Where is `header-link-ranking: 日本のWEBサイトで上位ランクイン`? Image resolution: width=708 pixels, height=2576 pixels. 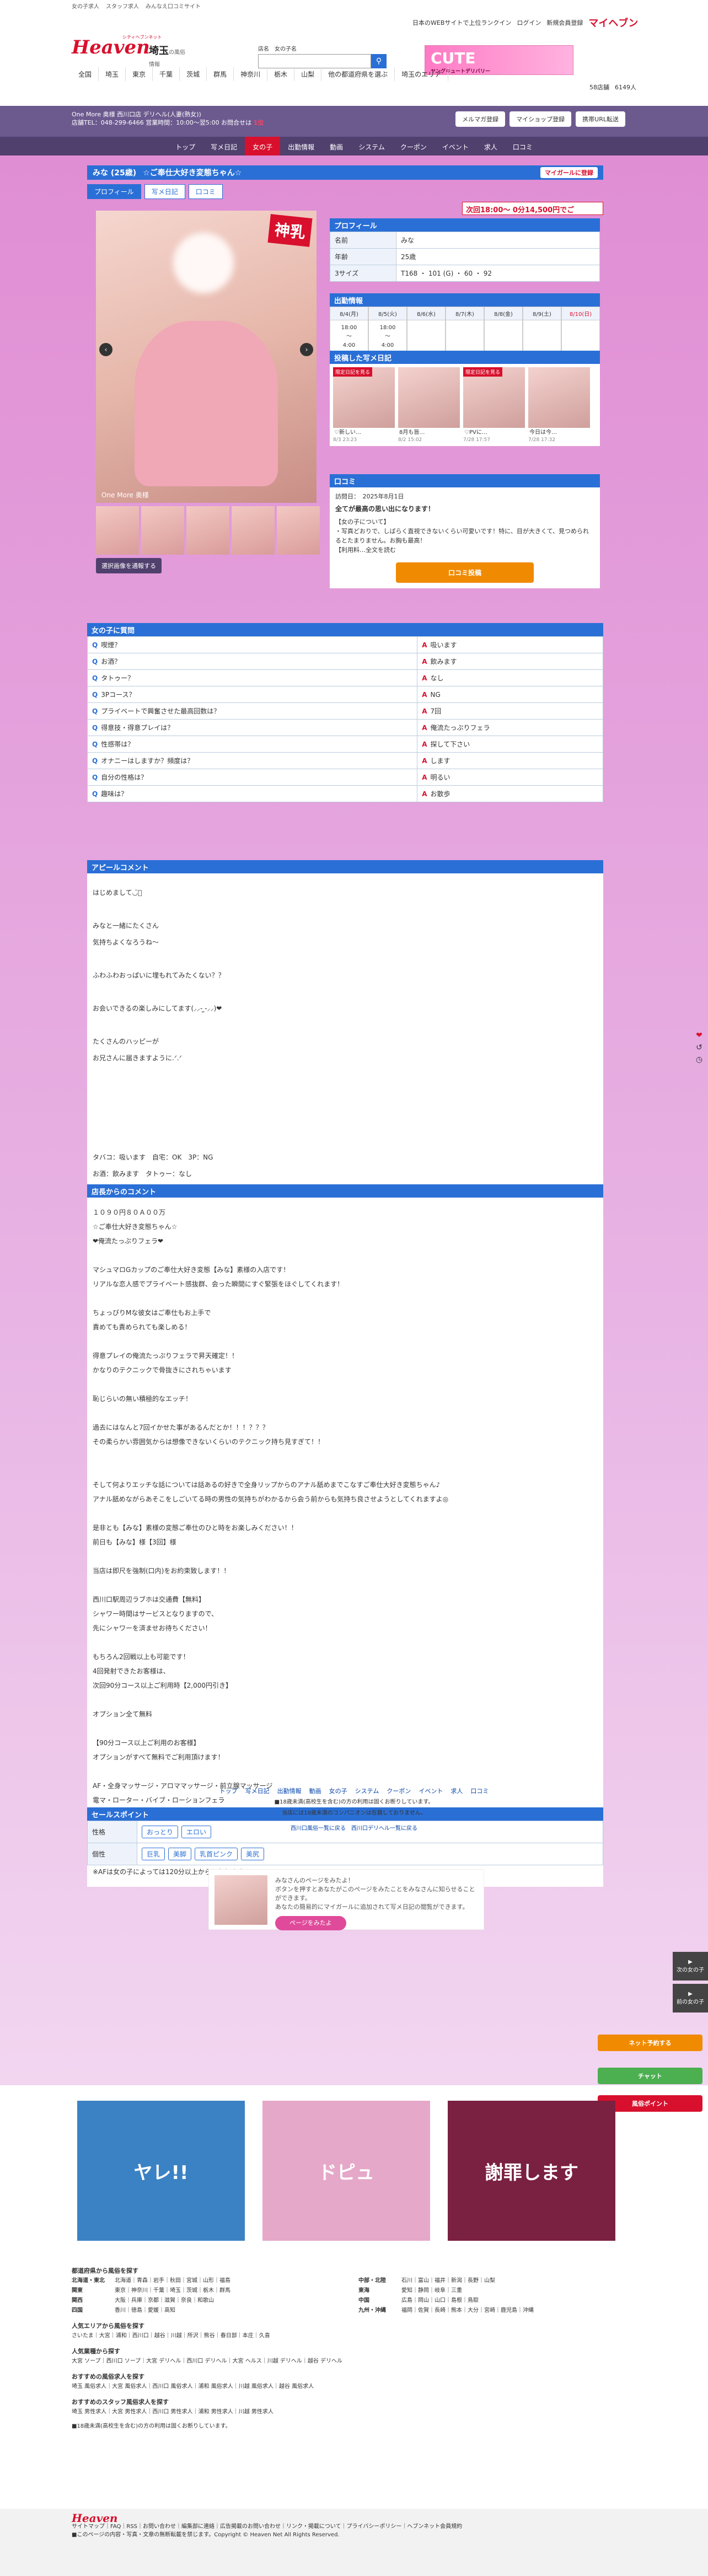
header-link-ranking: 日本のWEBサイトで上位ランクイン is located at coordinates (461, 23).